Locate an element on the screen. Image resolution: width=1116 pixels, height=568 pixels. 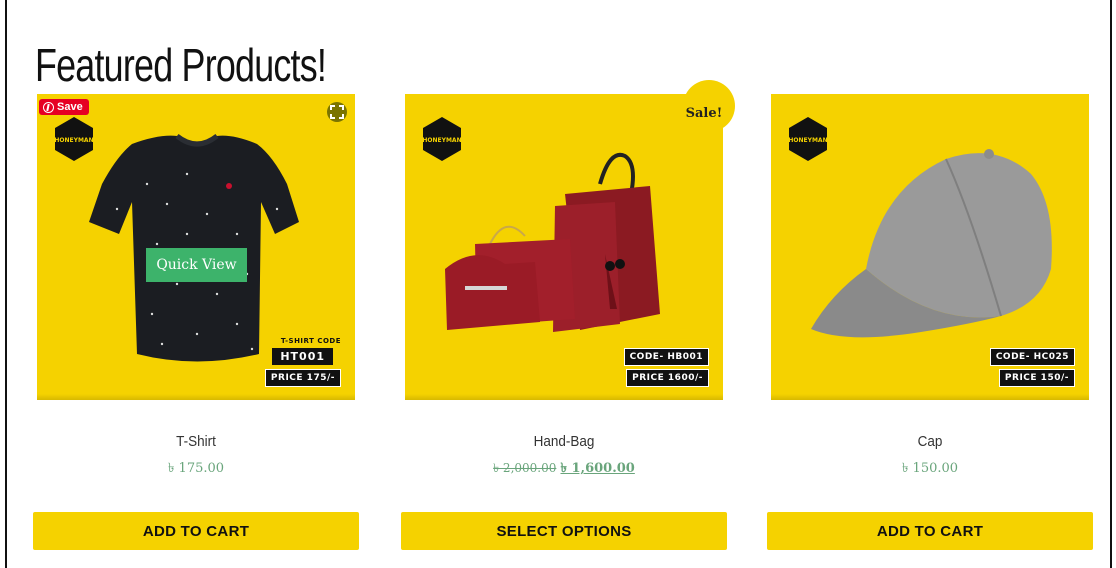
select-options-button: SELECT OPTIONS is located at coordinates (564, 531).